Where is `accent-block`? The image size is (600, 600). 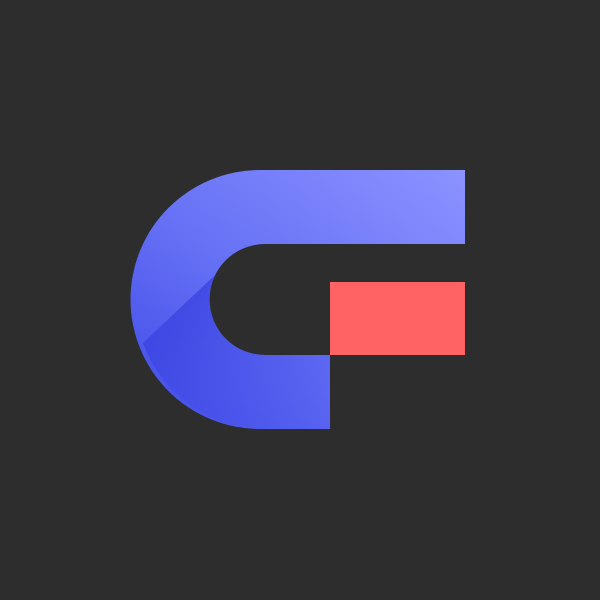 accent-block is located at coordinates (397, 318).